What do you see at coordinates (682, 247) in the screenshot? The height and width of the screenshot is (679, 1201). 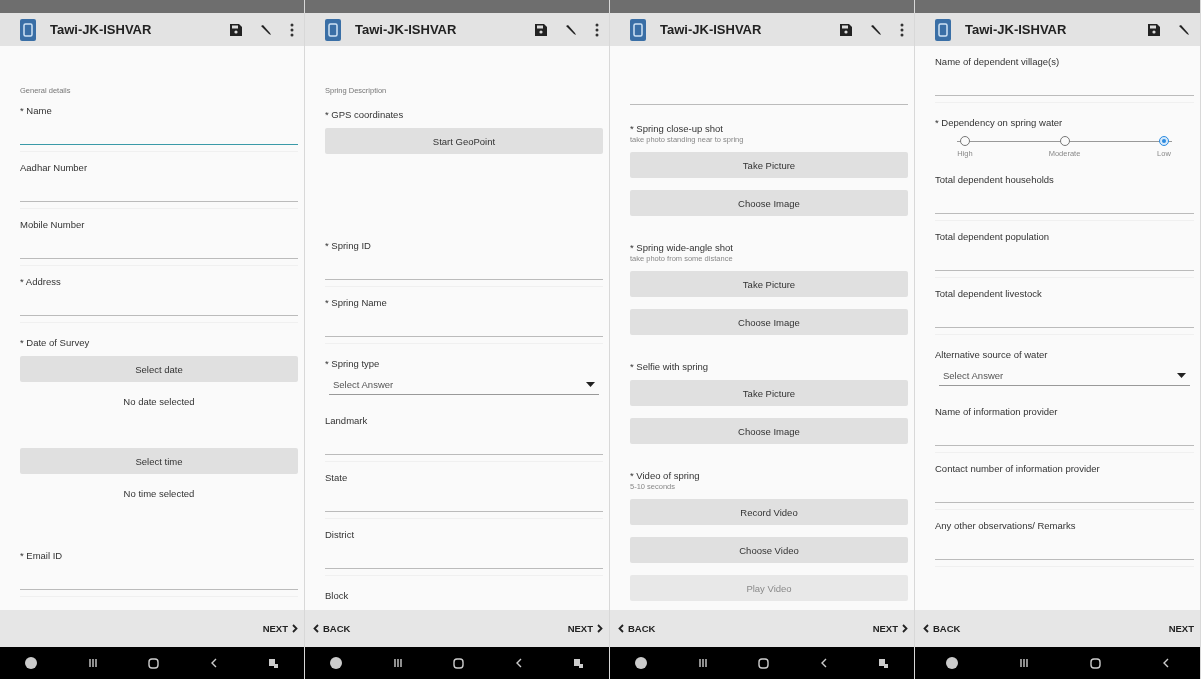 I see `question-label: * Spring wide-angle shot` at bounding box center [682, 247].